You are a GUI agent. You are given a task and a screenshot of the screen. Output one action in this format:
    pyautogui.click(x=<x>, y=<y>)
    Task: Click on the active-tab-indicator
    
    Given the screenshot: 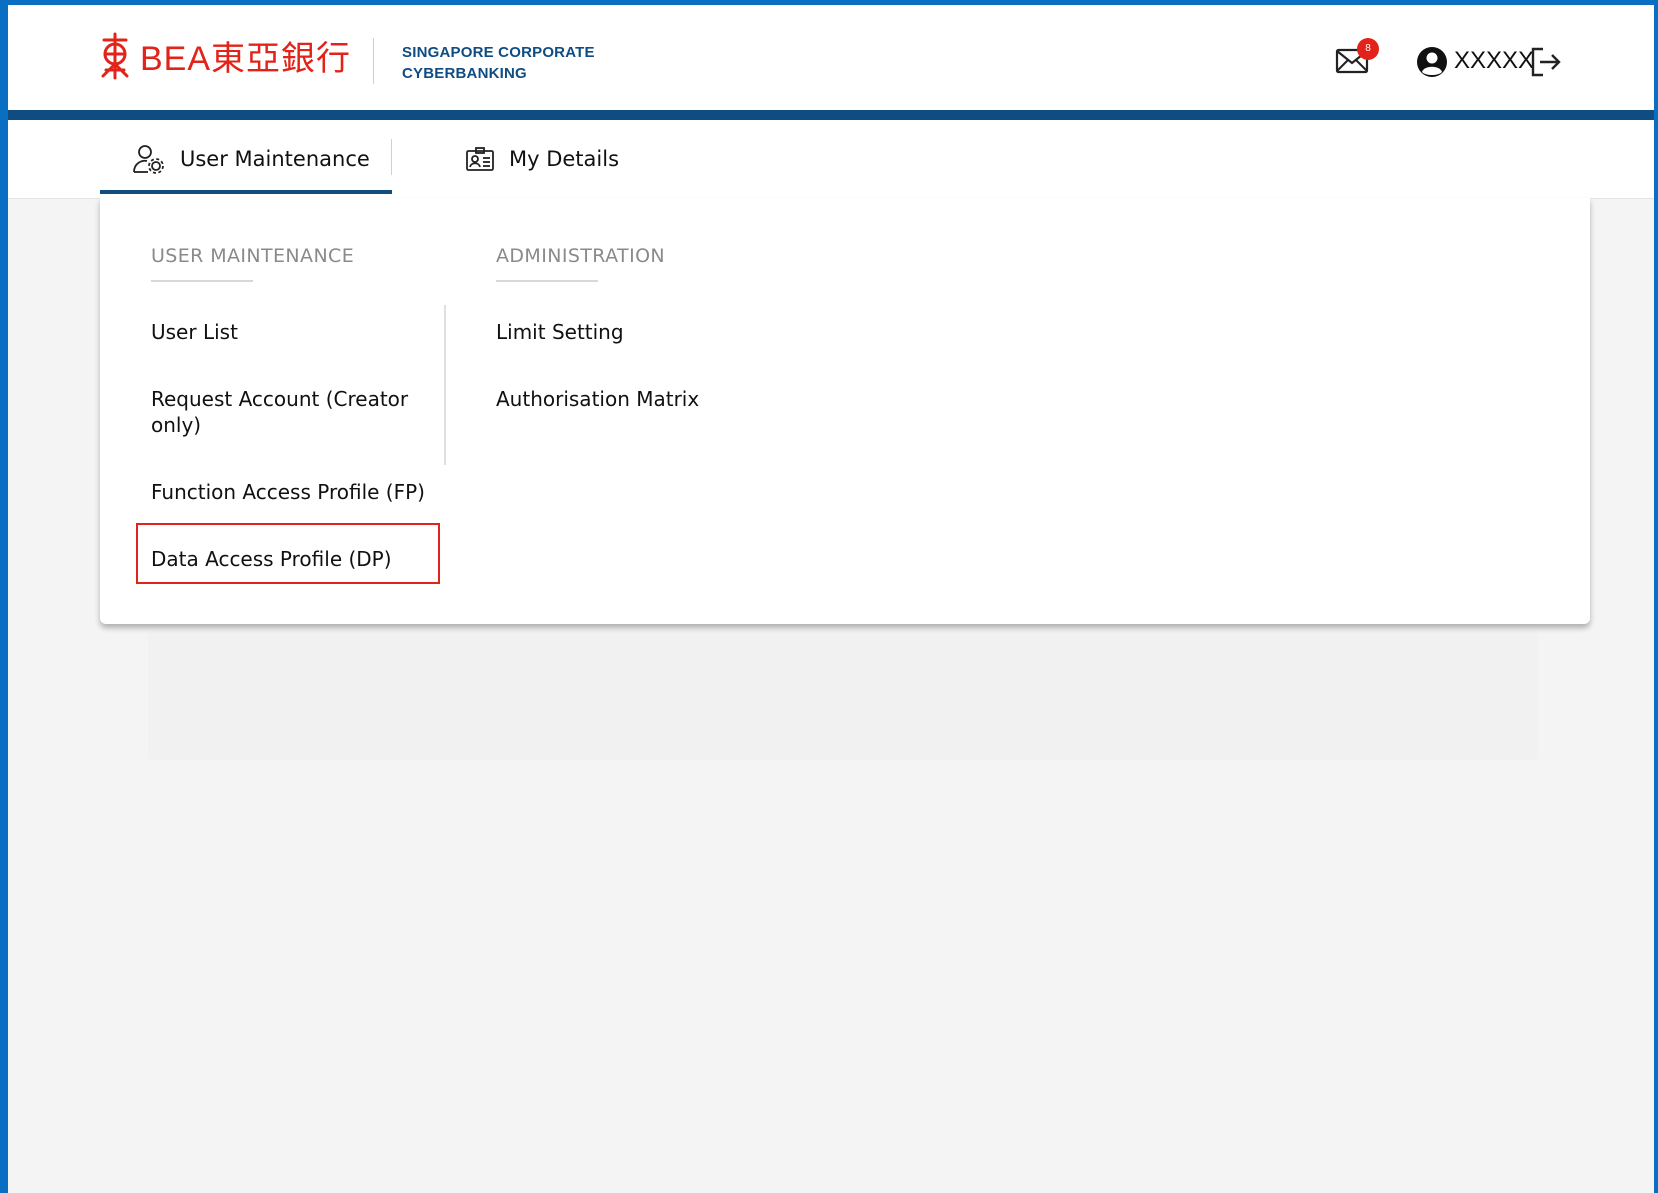 What is the action you would take?
    pyautogui.click(x=246, y=192)
    